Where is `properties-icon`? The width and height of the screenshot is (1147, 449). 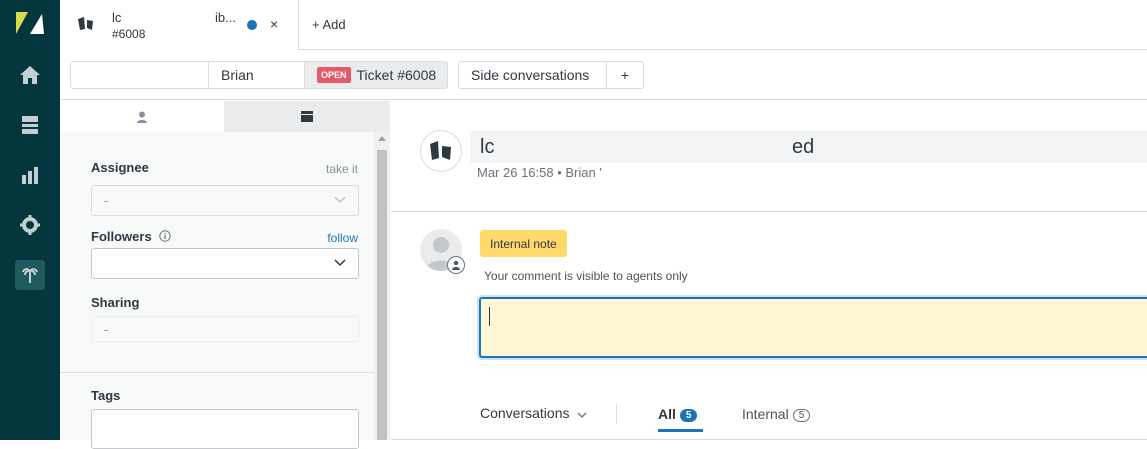
properties-icon is located at coordinates (307, 116).